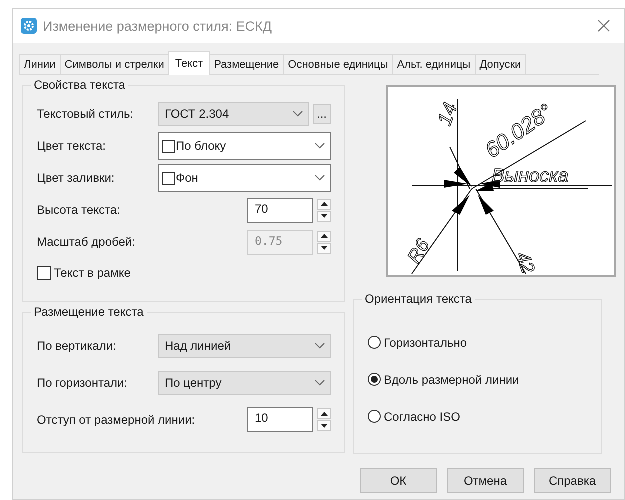 The image size is (625, 500). What do you see at coordinates (244, 382) in the screenshot?
I see `dropdown: По центру` at bounding box center [244, 382].